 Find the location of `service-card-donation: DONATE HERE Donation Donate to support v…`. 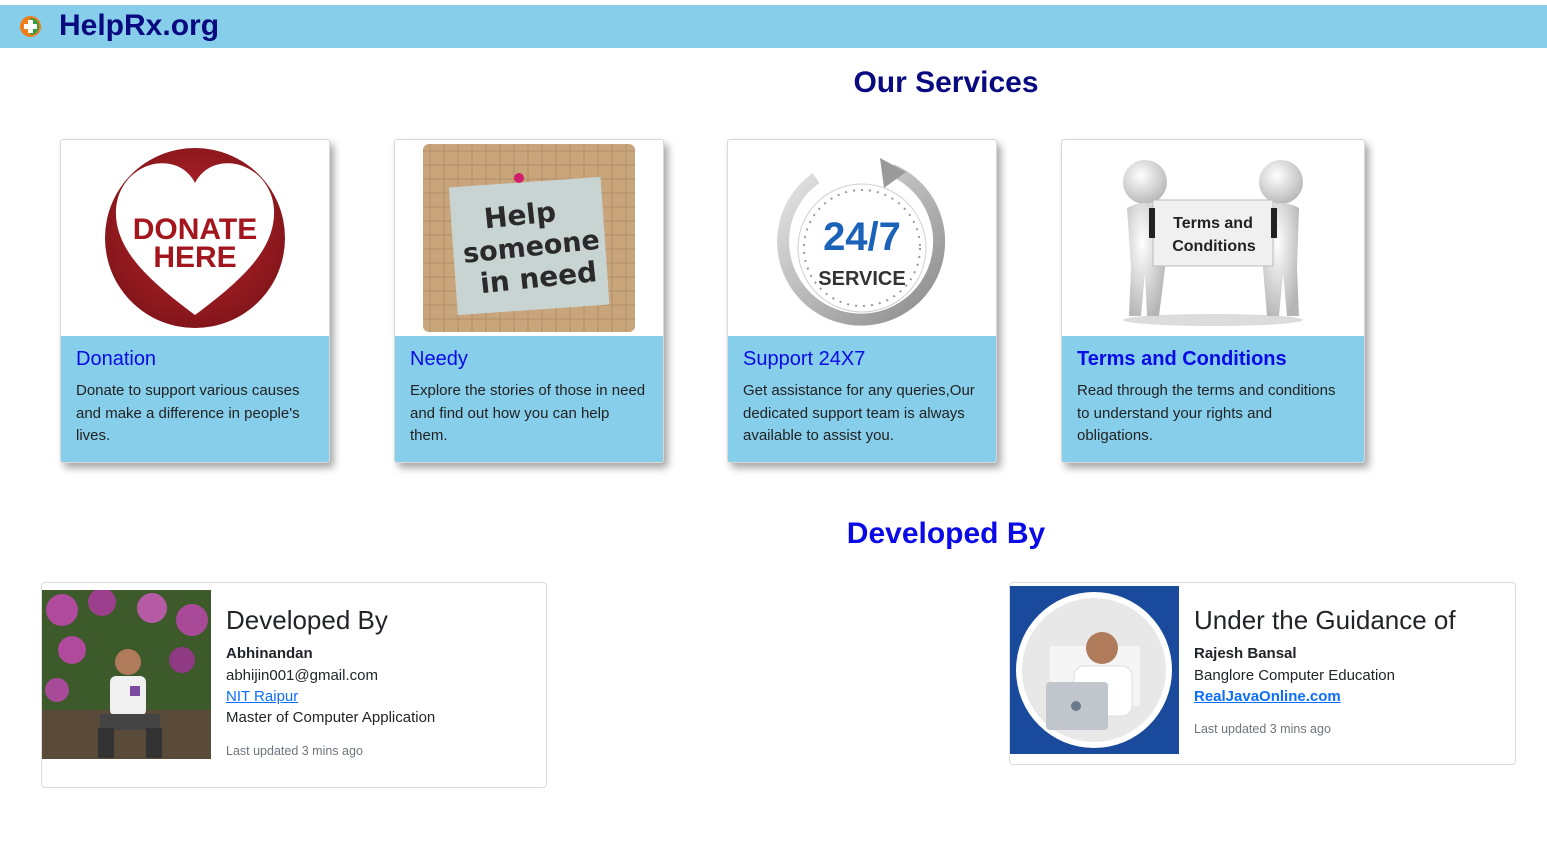

service-card-donation: DONATE HERE Donation Donate to support v… is located at coordinates (195, 301).